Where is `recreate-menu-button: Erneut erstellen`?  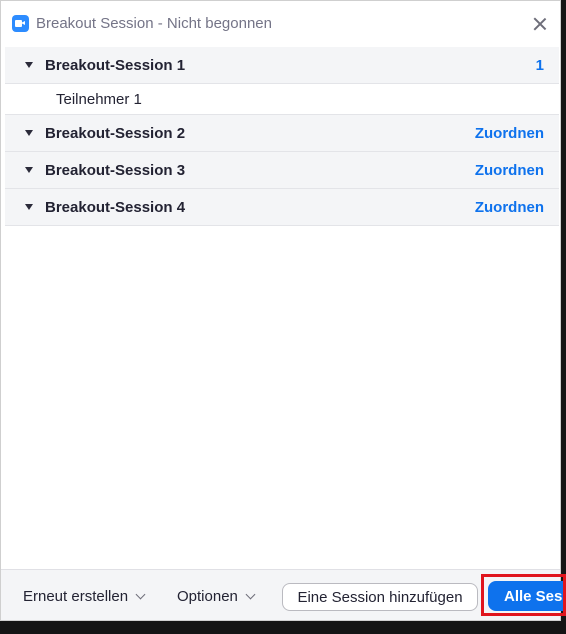 recreate-menu-button: Erneut erstellen is located at coordinates (84, 596).